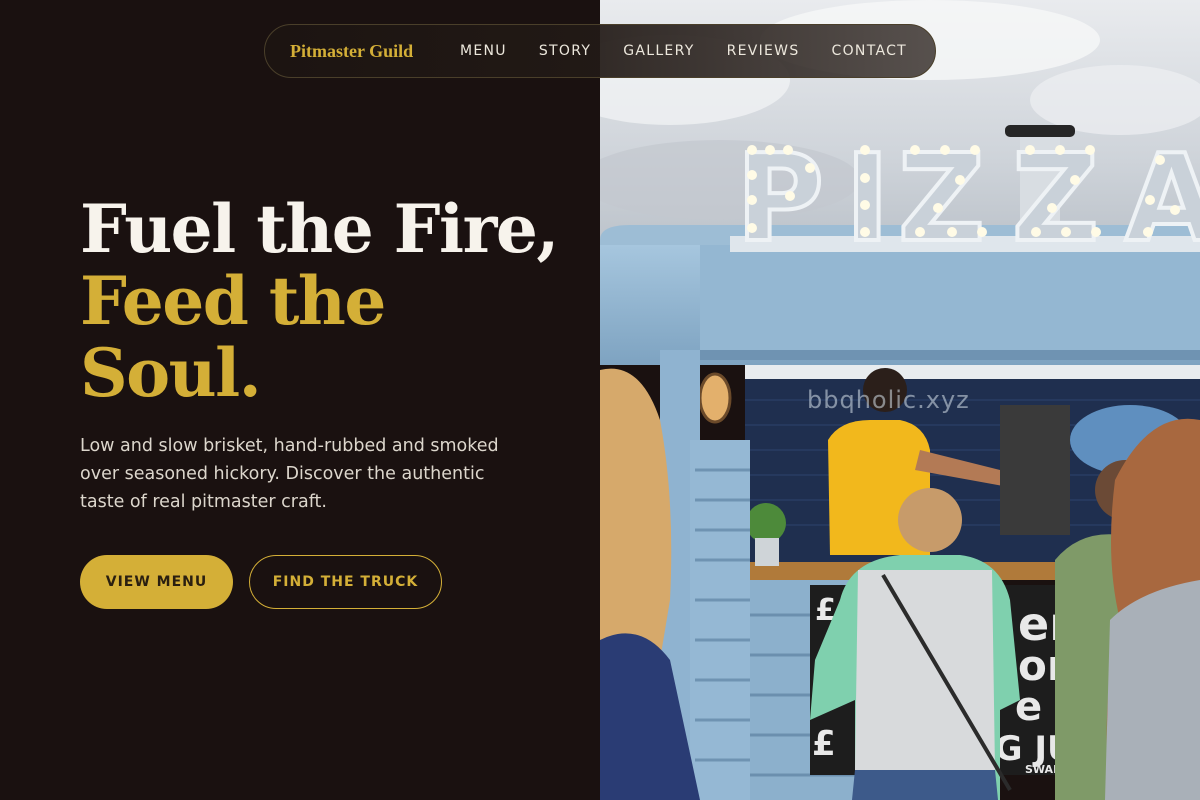  Describe the element at coordinates (351, 51) in the screenshot. I see `brand-logo: Pitmaster Guild` at that location.